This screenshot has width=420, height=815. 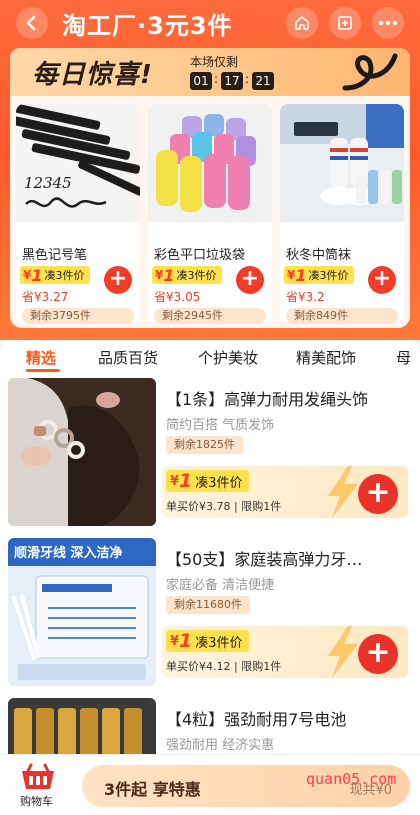 I want to click on deal-remaining: 剩余849件, so click(x=342, y=316).